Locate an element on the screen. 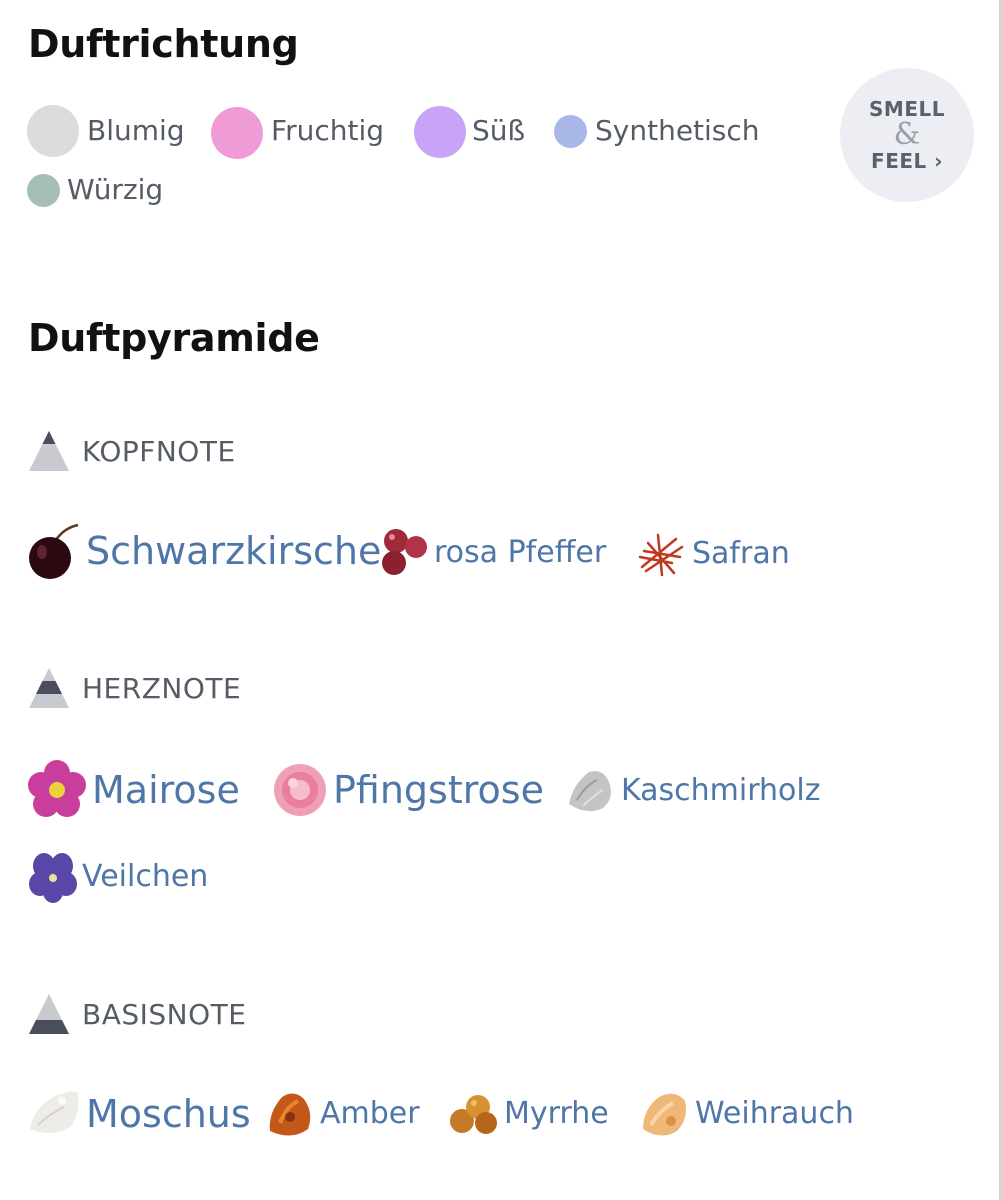 This screenshot has width=1002, height=1200. note-amber: Amber is located at coordinates (342, 1114).